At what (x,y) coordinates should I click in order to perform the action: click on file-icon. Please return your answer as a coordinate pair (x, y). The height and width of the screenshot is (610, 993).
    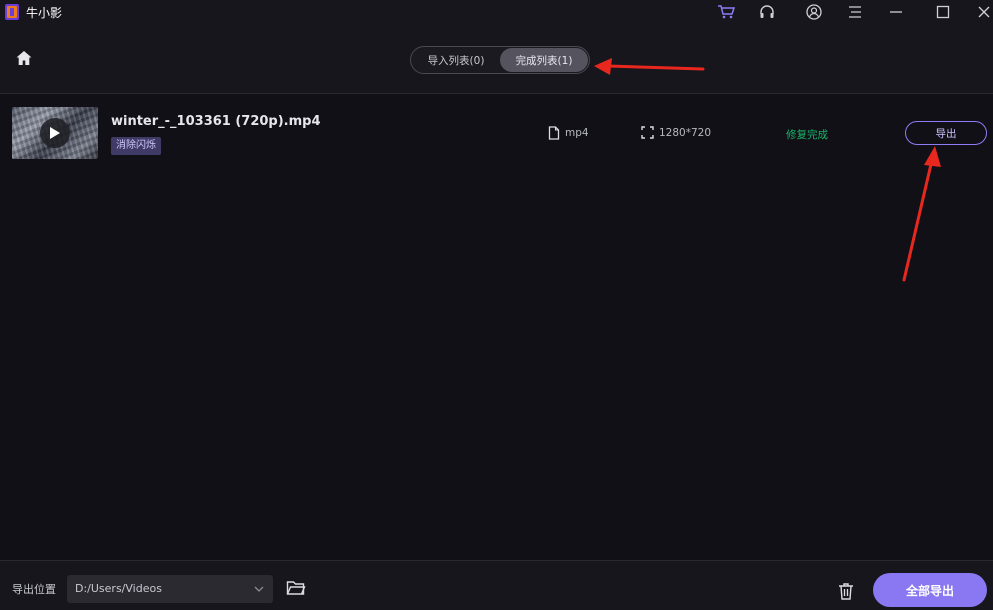
    Looking at the image, I should click on (554, 133).